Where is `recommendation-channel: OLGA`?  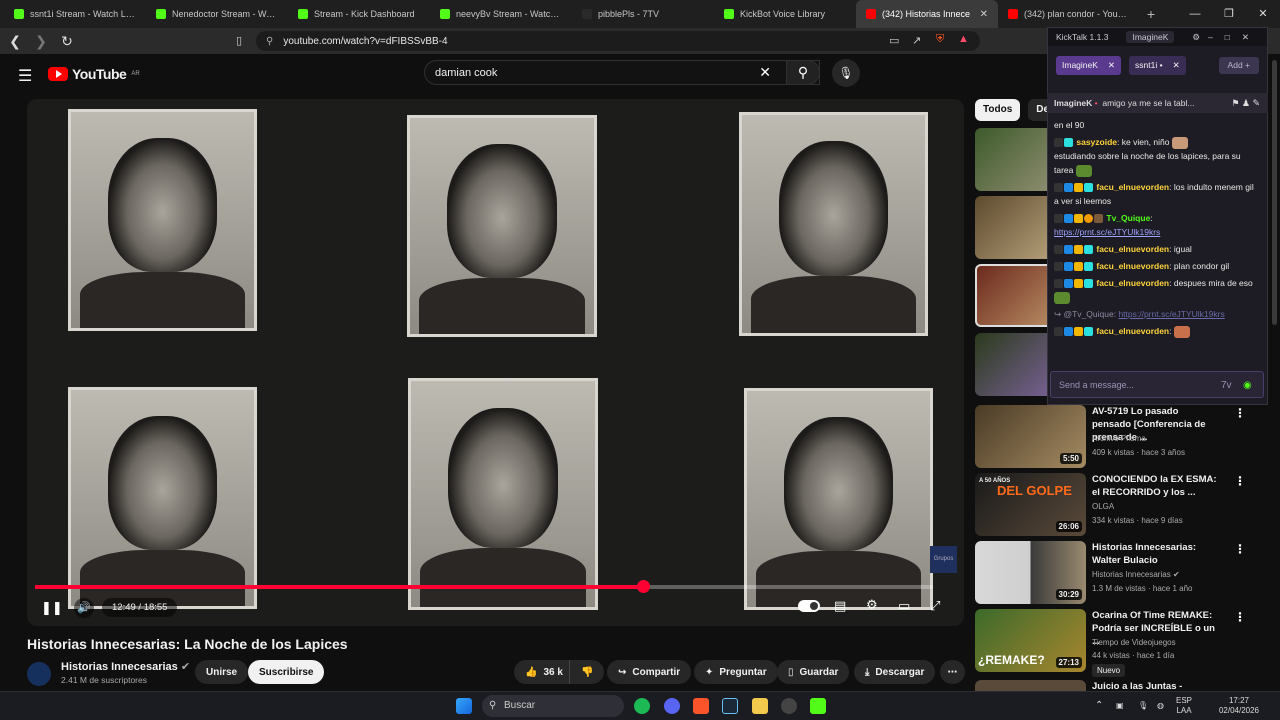 recommendation-channel: OLGA is located at coordinates (1103, 506).